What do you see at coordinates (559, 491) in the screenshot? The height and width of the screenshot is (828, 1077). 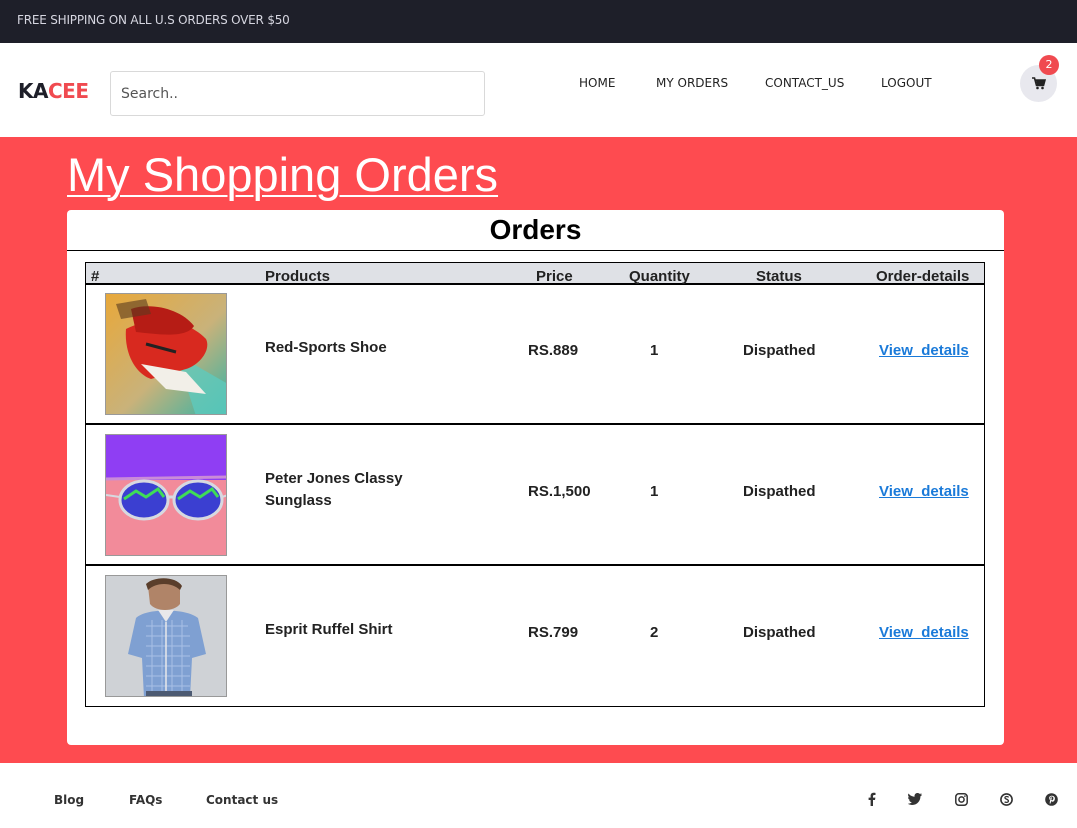 I see `product-price: RS.1,500` at bounding box center [559, 491].